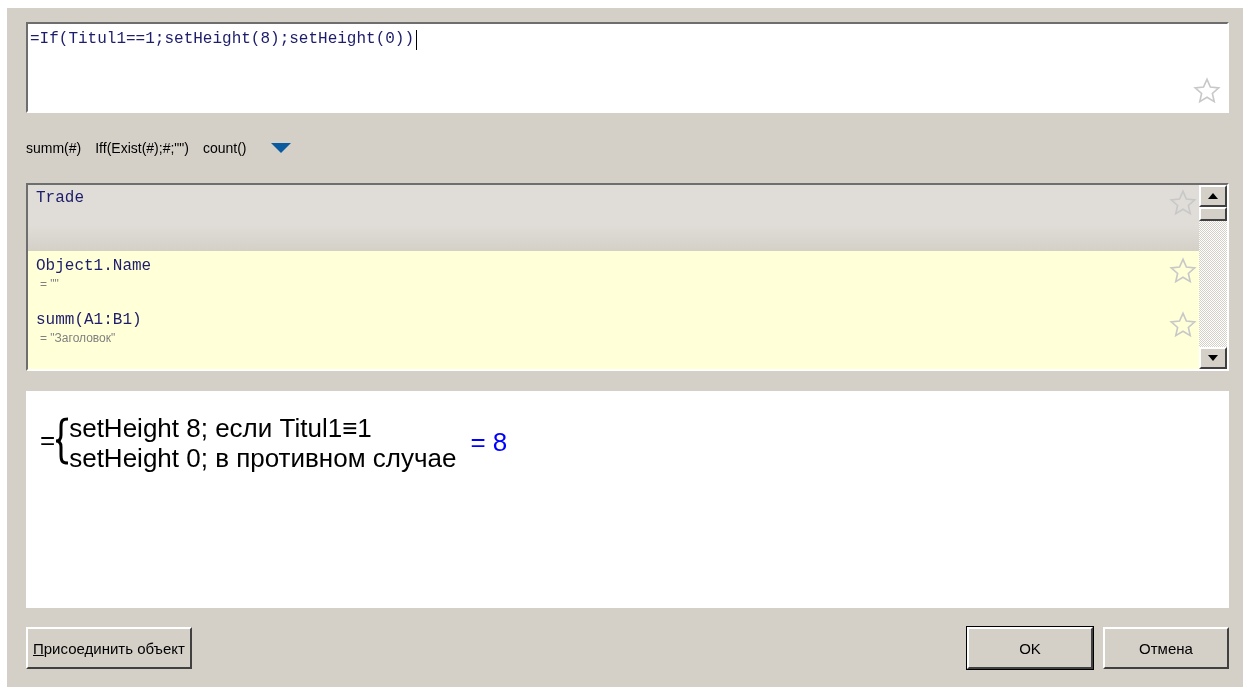  Describe the element at coordinates (1213, 277) in the screenshot. I see `scrollbar` at that location.